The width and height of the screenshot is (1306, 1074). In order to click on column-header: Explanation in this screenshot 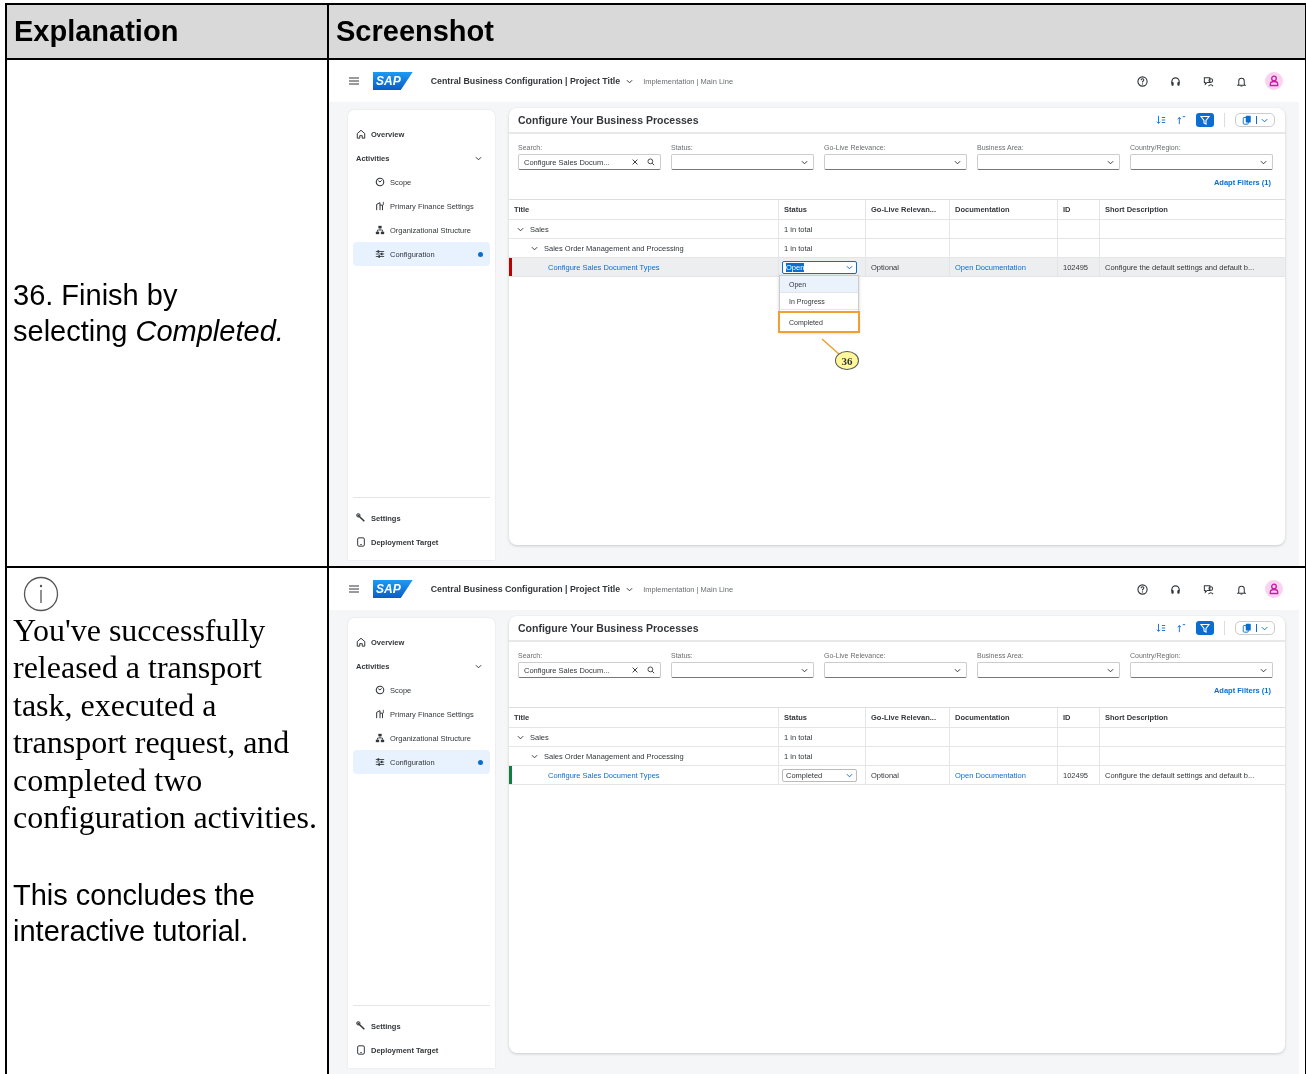, I will do `click(168, 31)`.